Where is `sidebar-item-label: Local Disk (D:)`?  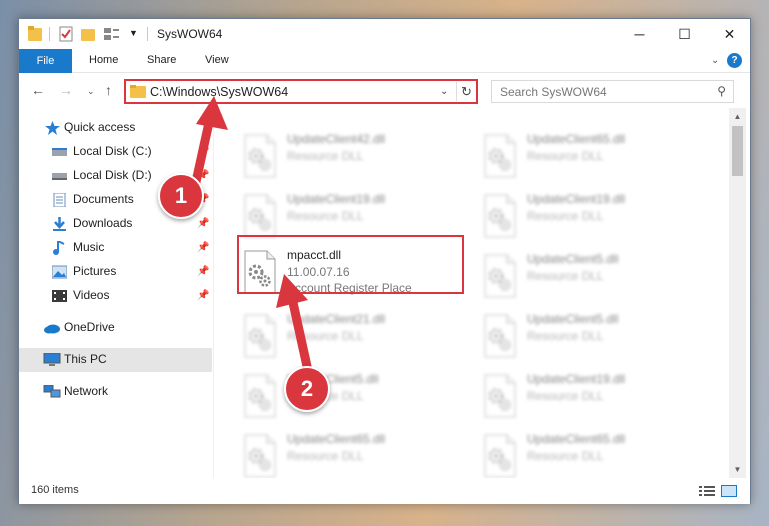
sidebar-item-label: Local Disk (D:) is located at coordinates (112, 175).